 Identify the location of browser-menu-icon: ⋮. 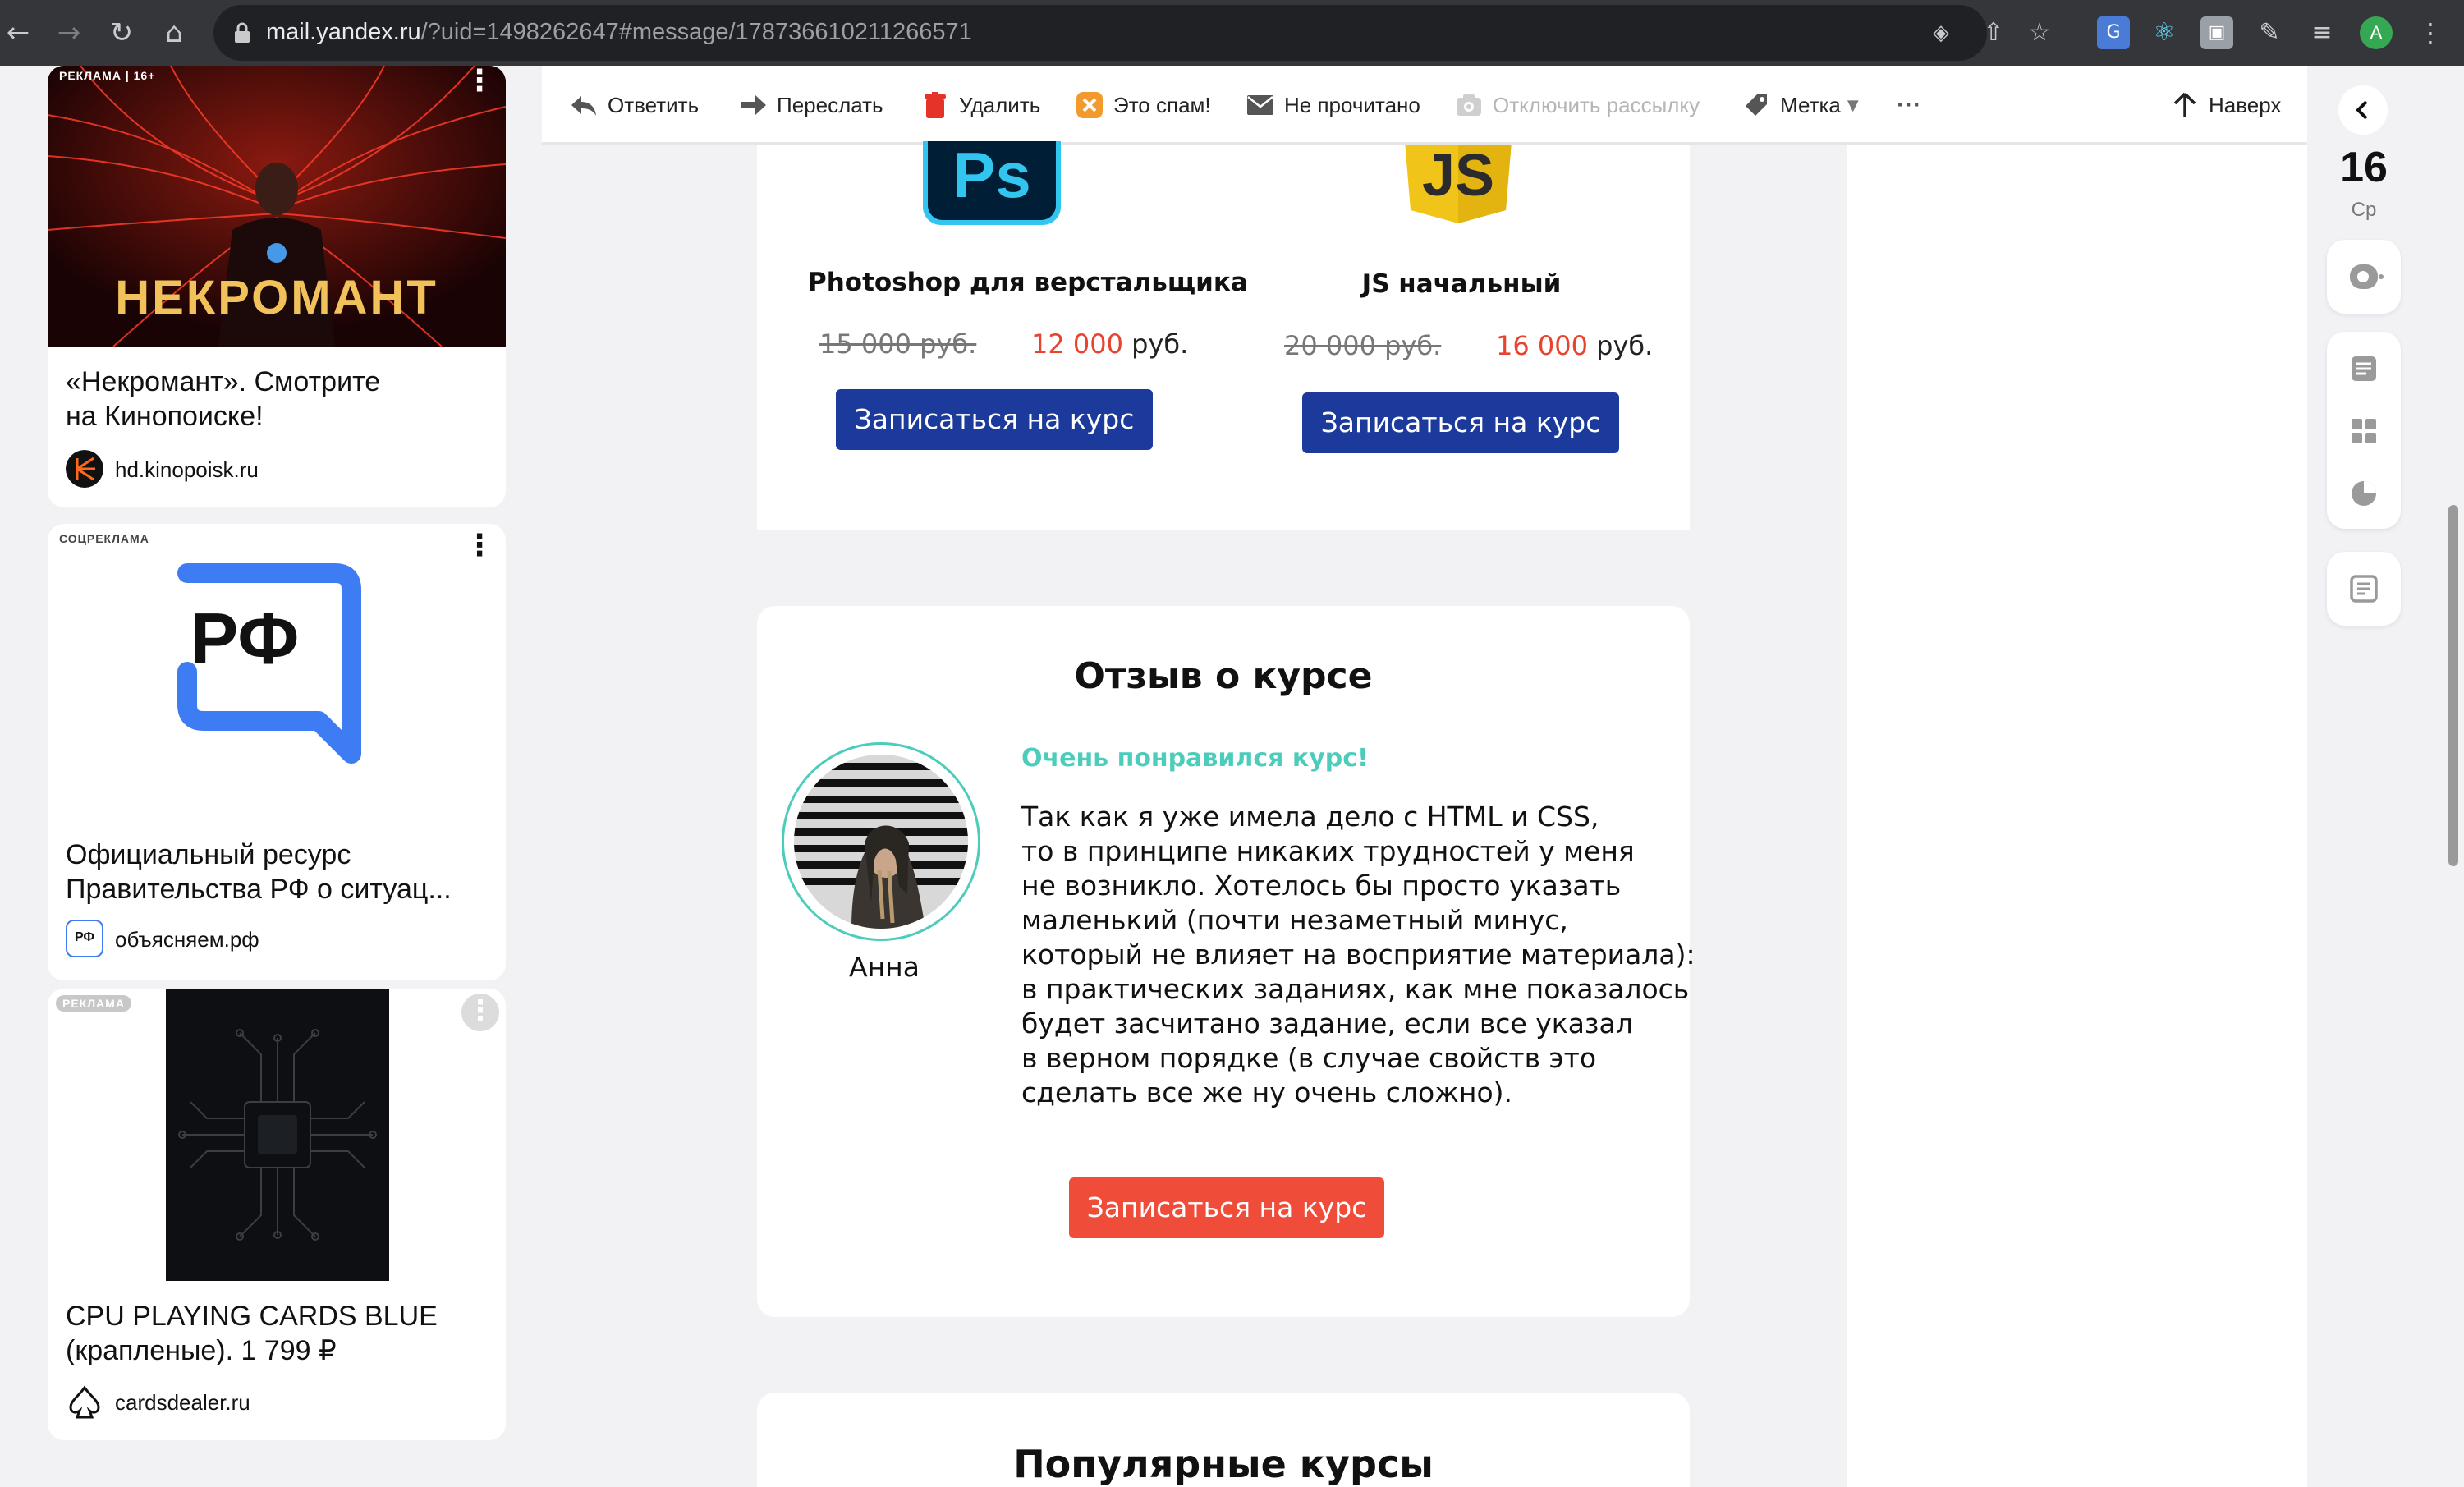
(2431, 32).